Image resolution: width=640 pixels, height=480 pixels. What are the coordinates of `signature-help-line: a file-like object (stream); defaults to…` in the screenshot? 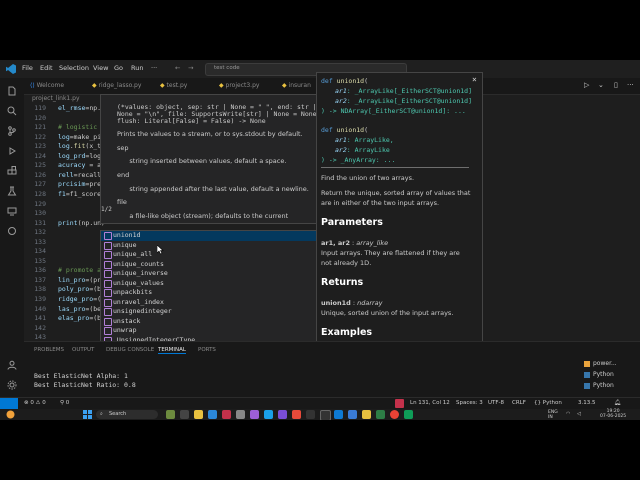 It's located at (203, 215).